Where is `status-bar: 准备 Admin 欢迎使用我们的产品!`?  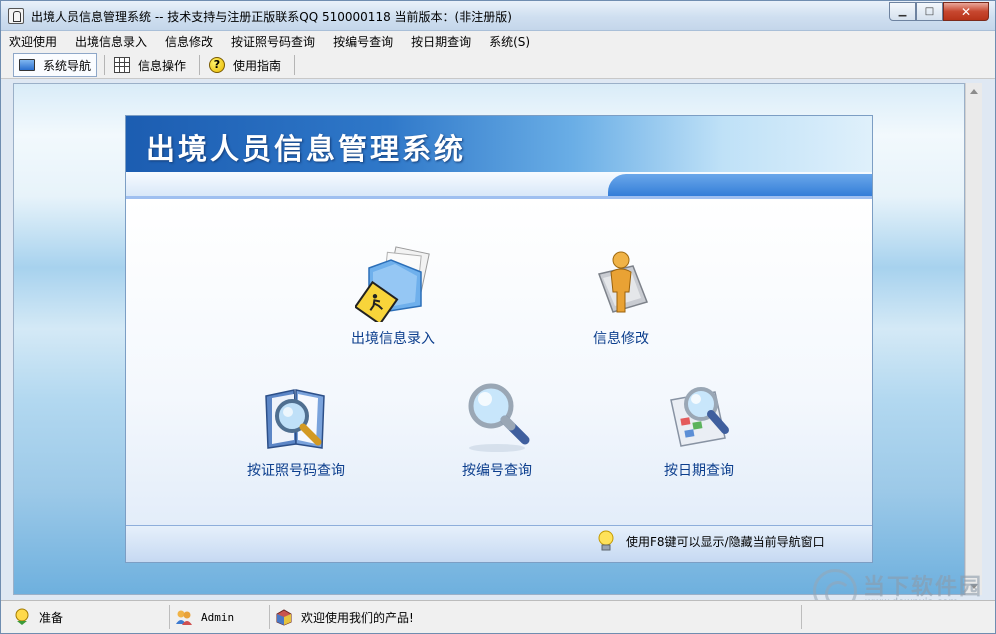
status-bar: 准备 Admin 欢迎使用我们的产品! is located at coordinates (498, 616).